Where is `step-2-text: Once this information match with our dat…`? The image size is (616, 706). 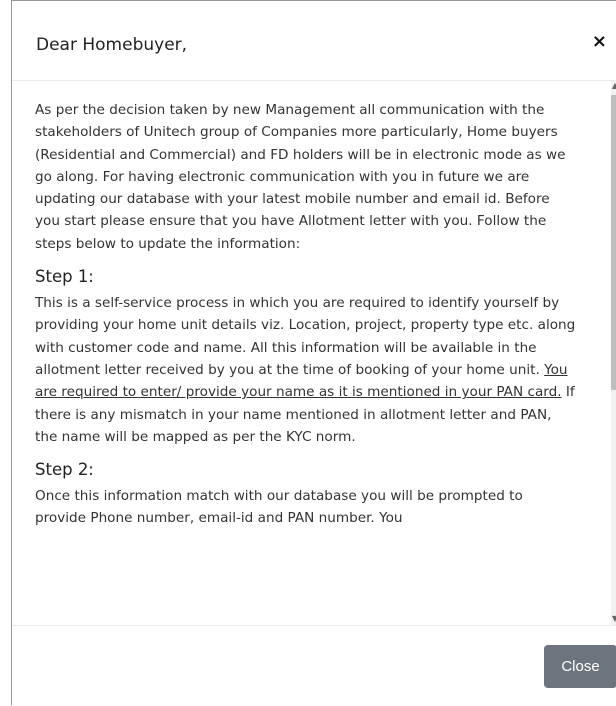 step-2-text: Once this information match with our dat… is located at coordinates (279, 507).